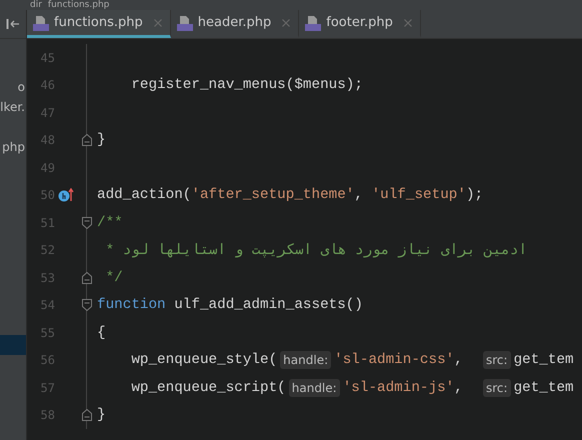  I want to click on project-tree-item: lker., so click(13, 107).